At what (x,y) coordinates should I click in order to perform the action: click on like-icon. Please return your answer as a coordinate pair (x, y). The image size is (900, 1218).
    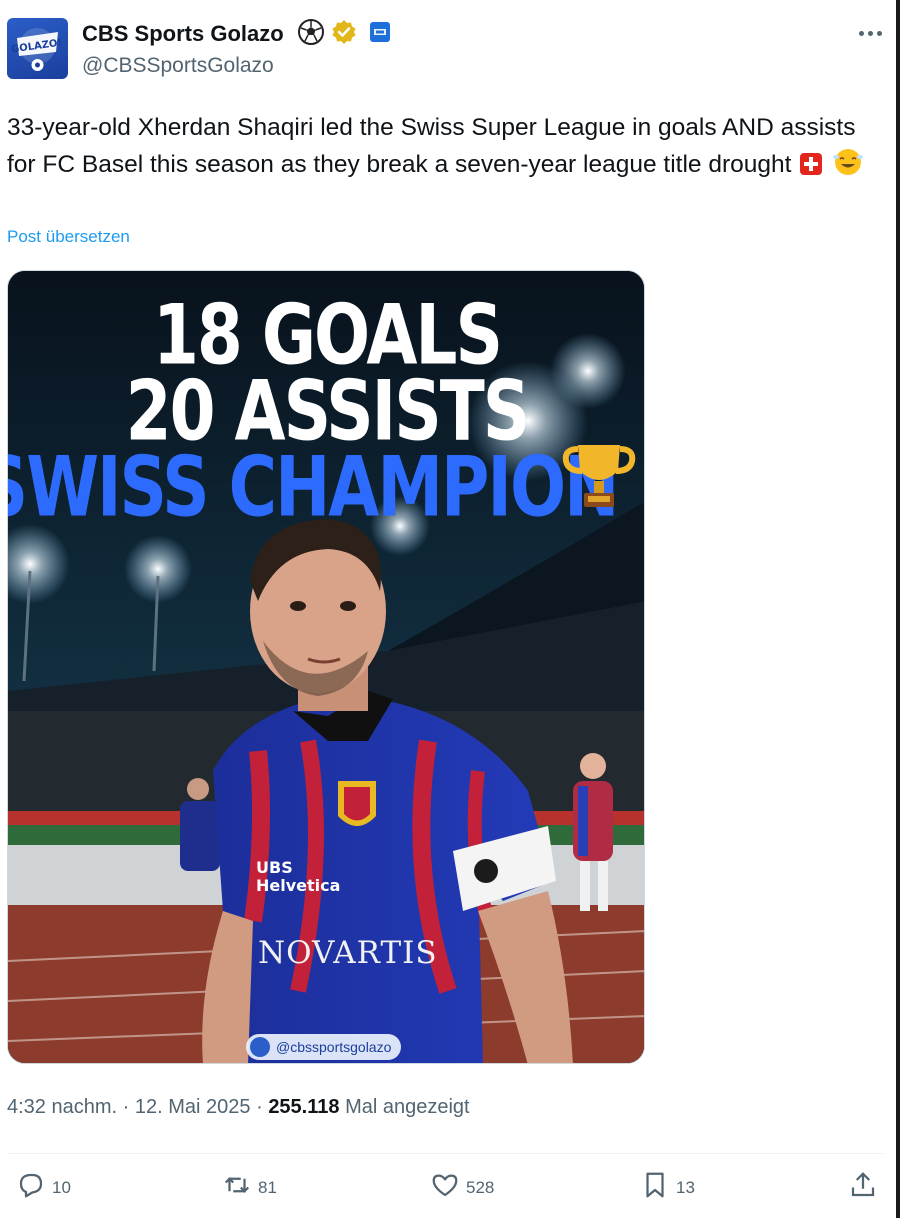
    Looking at the image, I should click on (445, 1187).